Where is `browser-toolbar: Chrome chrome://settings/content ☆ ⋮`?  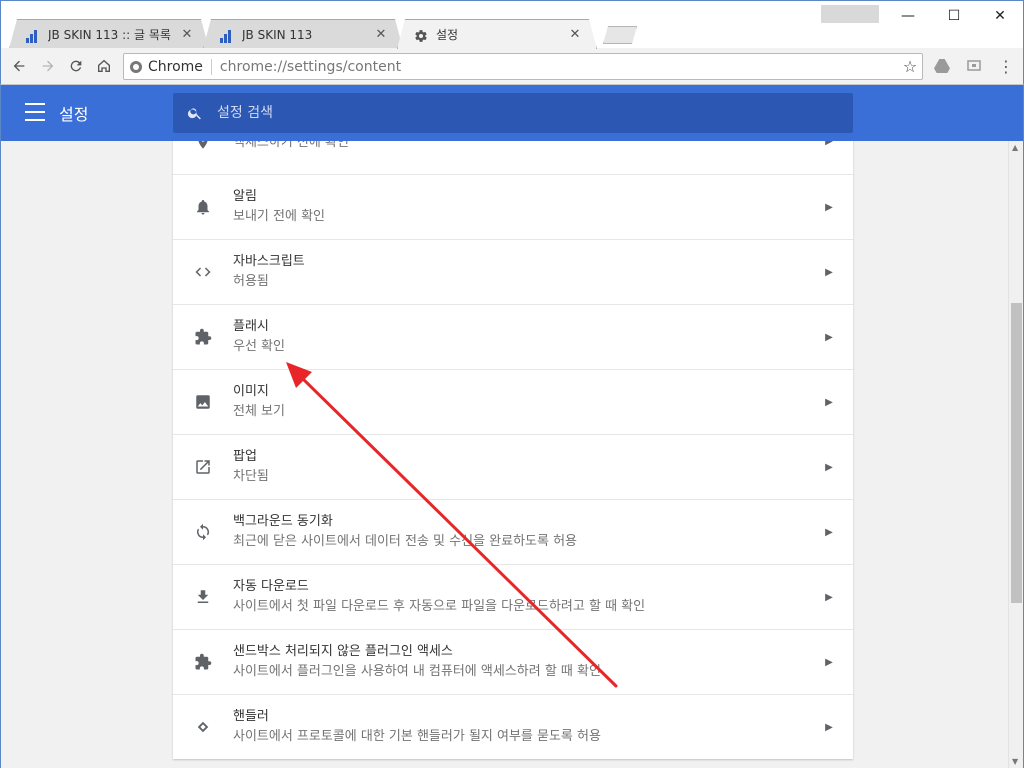
browser-toolbar: Chrome chrome://settings/content ☆ ⋮ is located at coordinates (512, 66).